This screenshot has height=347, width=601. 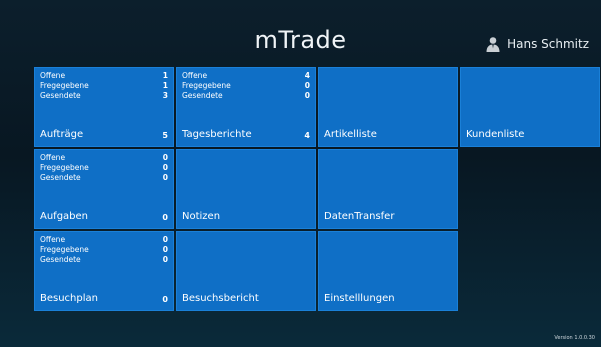 I want to click on tile-label: Besuchplan, so click(x=69, y=298).